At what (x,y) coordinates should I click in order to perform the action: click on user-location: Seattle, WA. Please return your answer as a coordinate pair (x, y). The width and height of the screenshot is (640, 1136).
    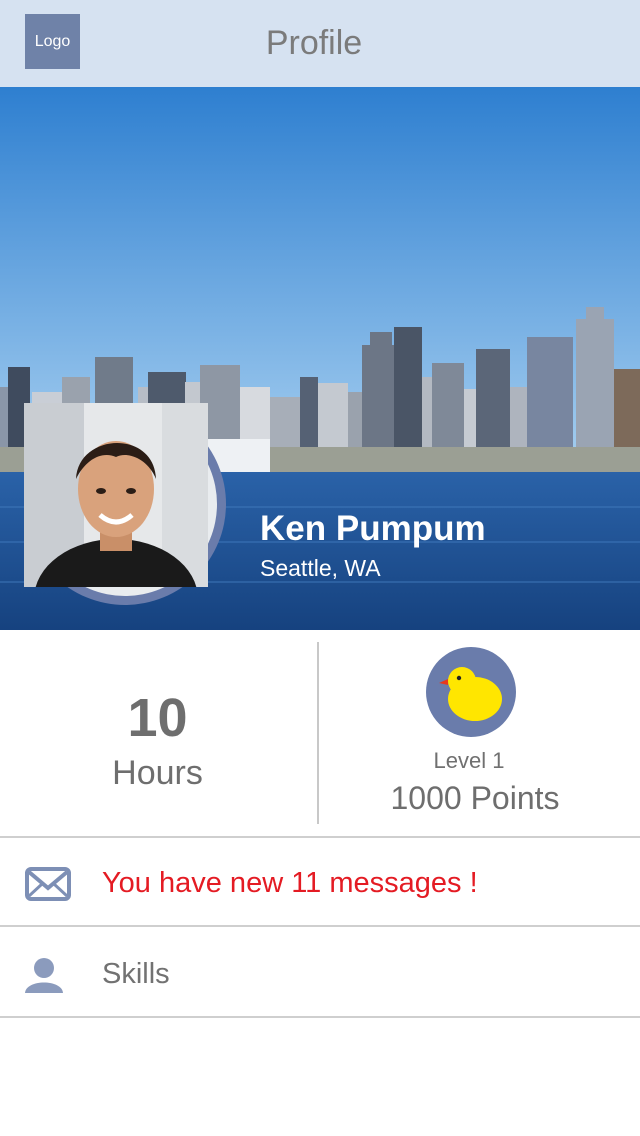
    Looking at the image, I should click on (320, 568).